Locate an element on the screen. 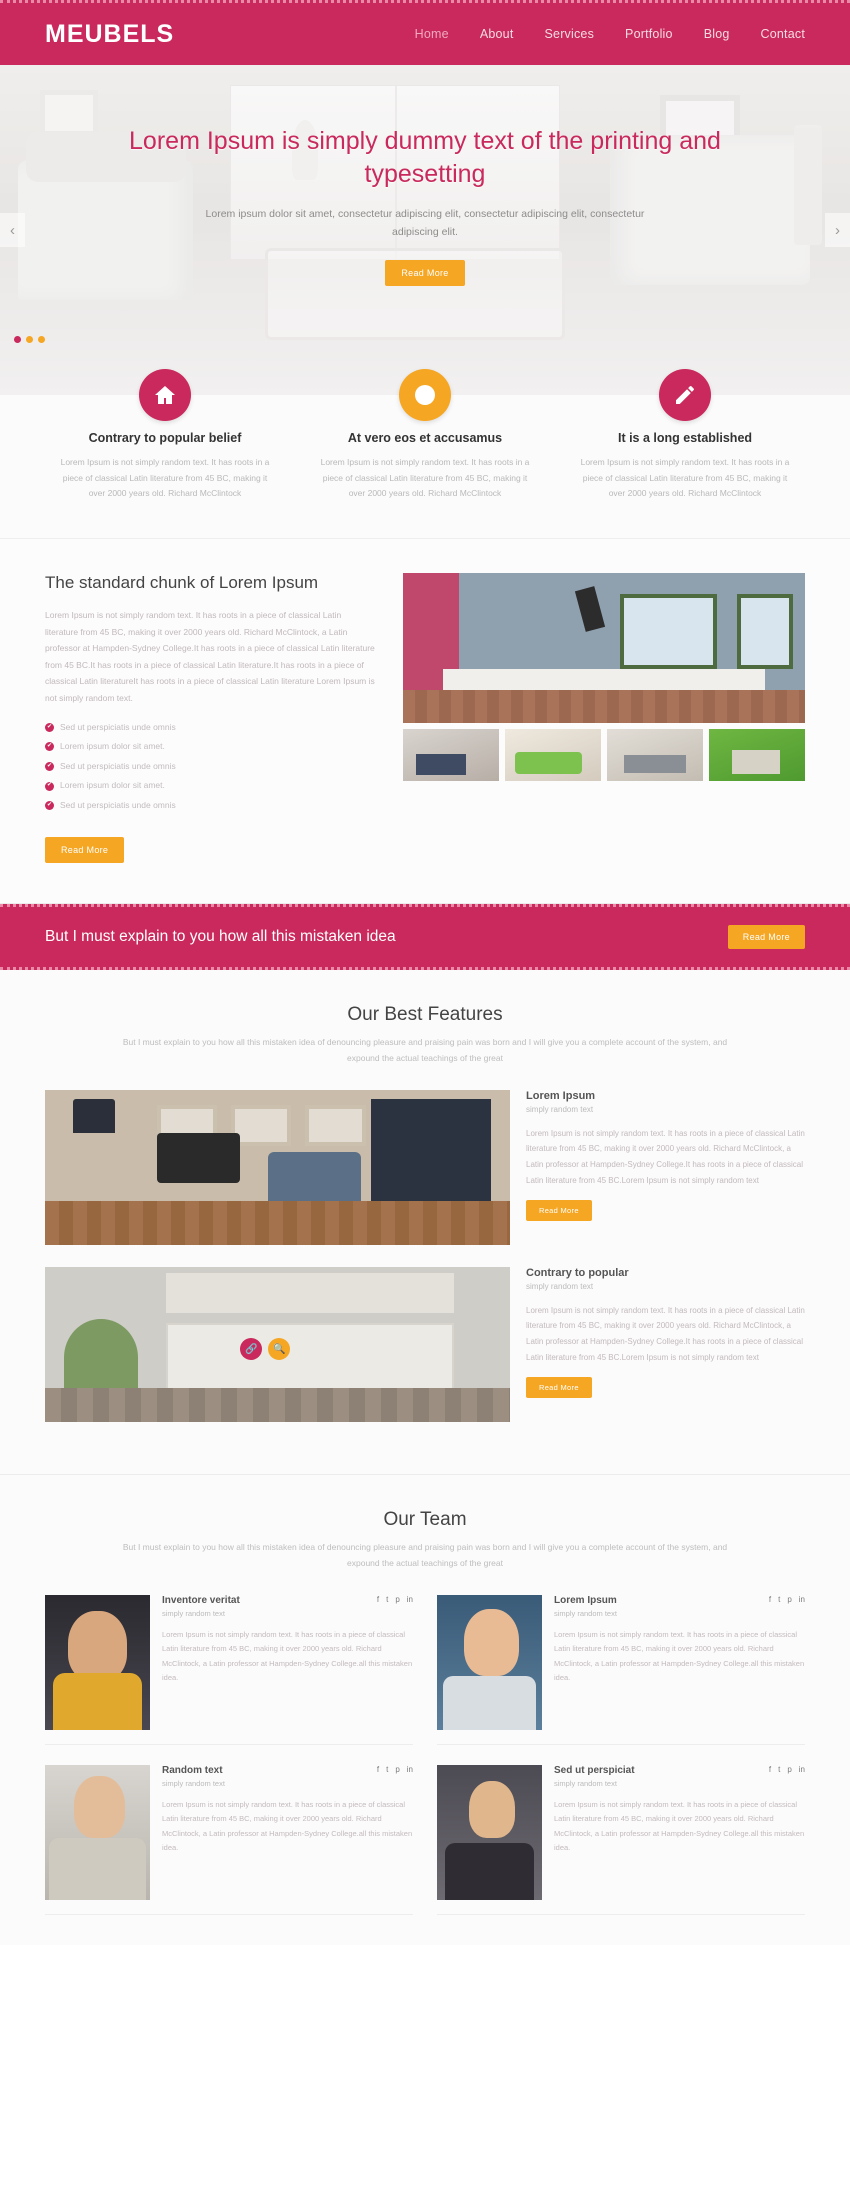  team-member-name: Lorem Ipsum is located at coordinates (585, 1601).